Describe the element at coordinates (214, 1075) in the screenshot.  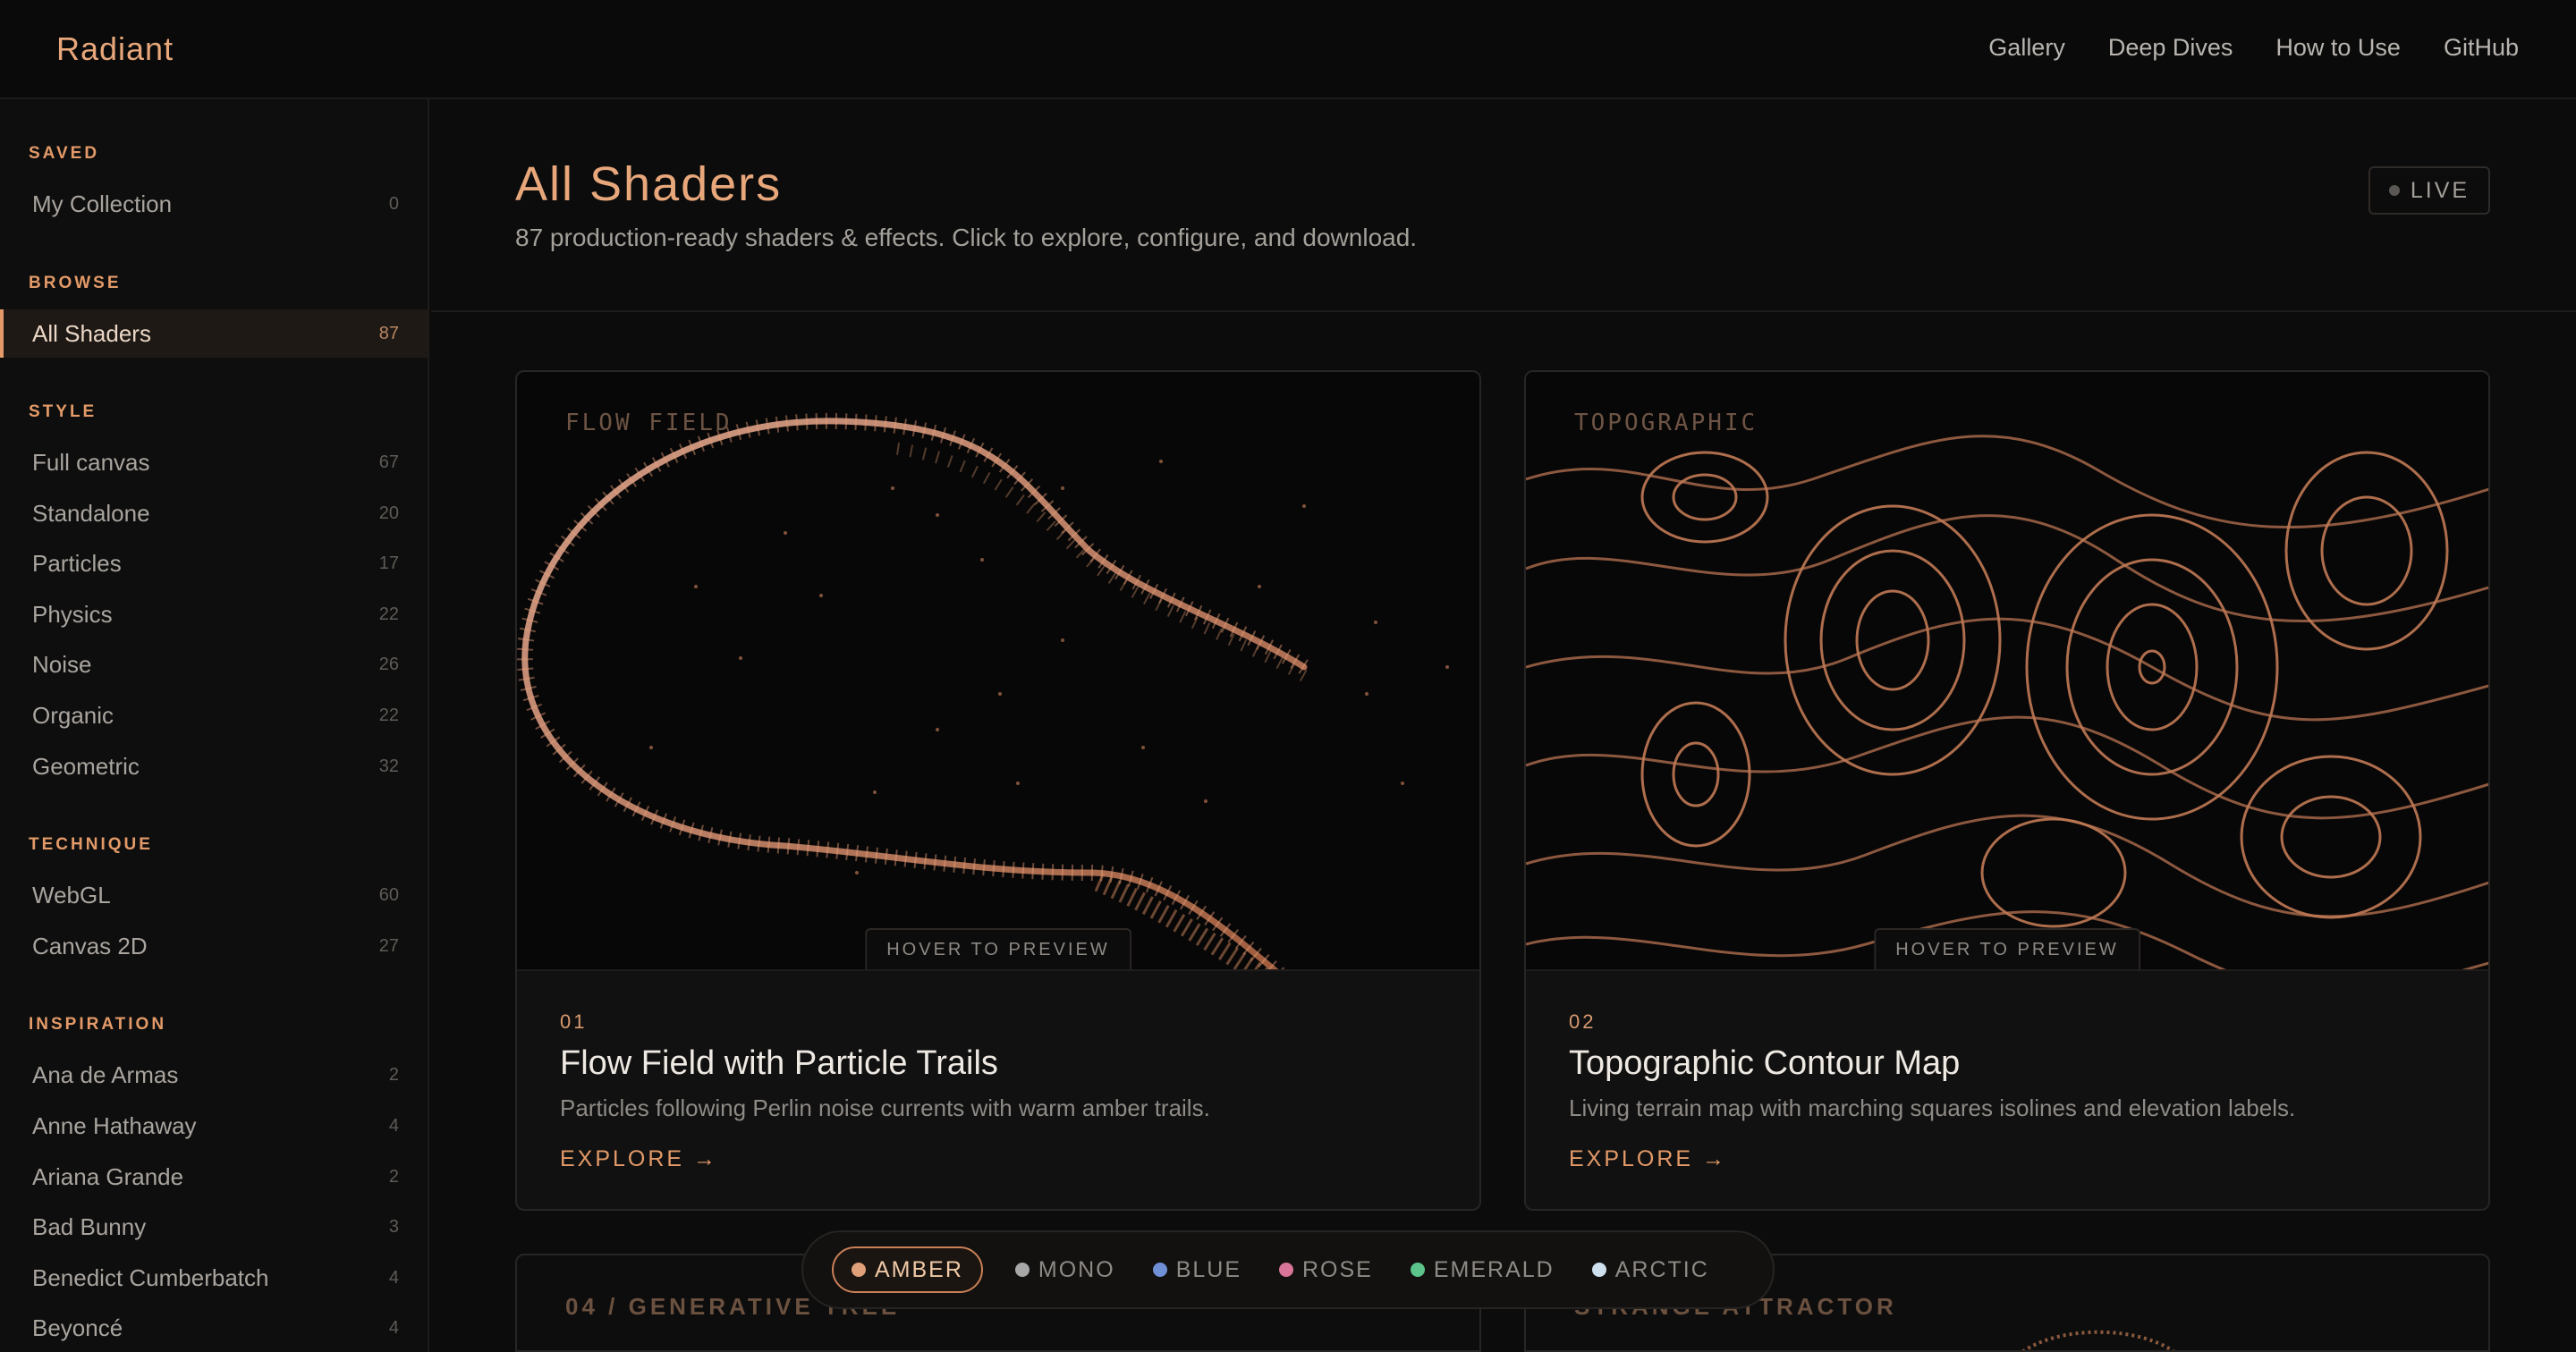
I see `sidebar-item-ana-de-armas: Ana de Armas 2` at that location.